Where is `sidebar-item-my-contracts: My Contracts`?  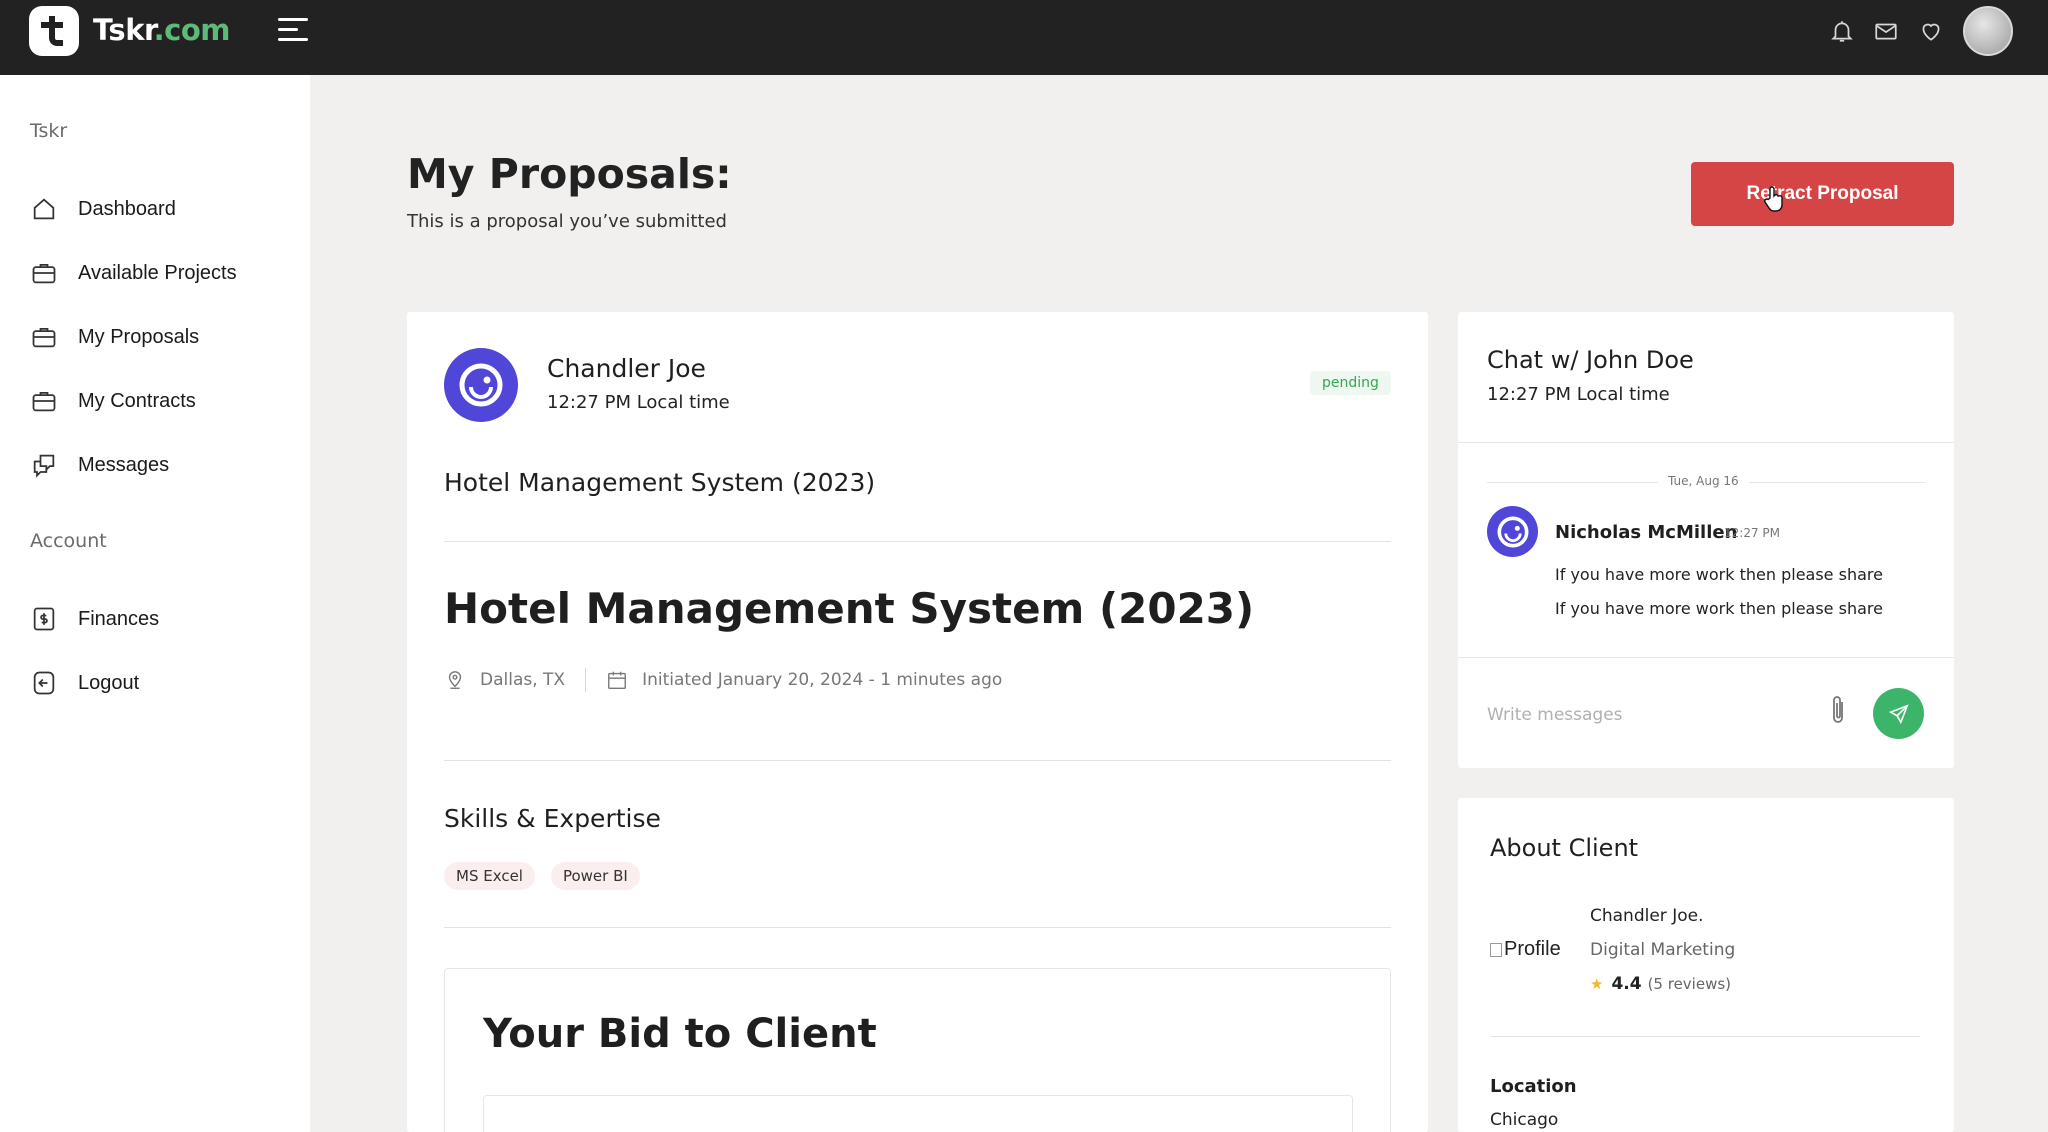
sidebar-item-my-contracts: My Contracts is located at coordinates (160, 401).